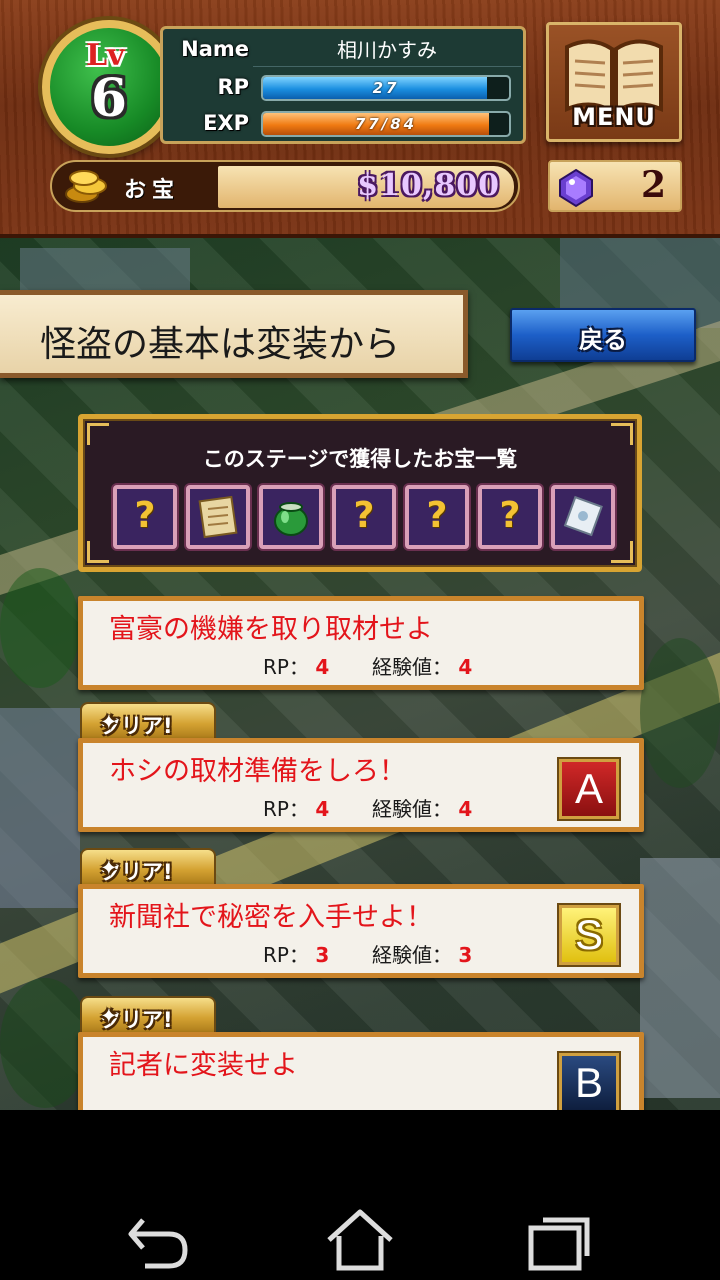 This screenshot has width=720, height=1280. Describe the element at coordinates (152, 190) in the screenshot. I see `treasure-label: お宝` at that location.